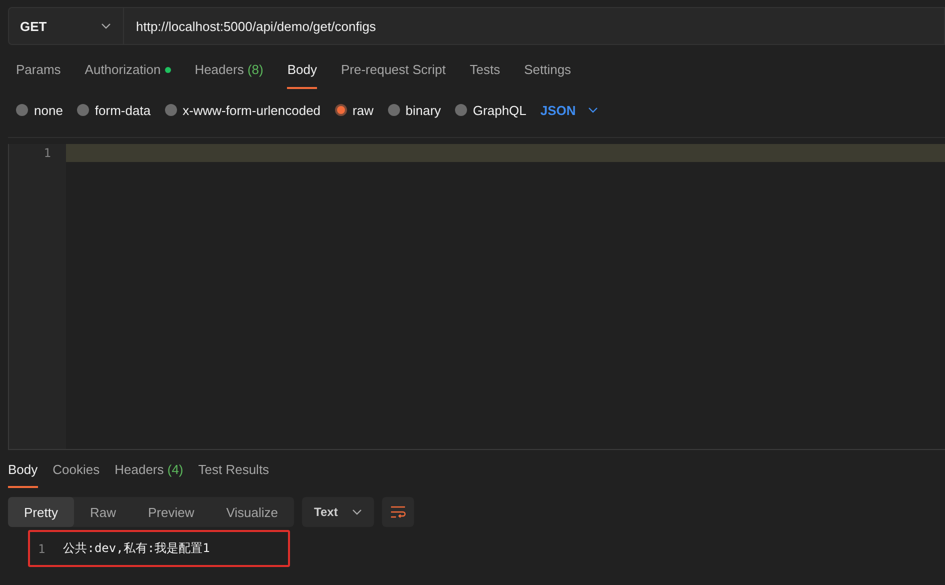 The image size is (945, 585). I want to click on request-tab: Pre-request Script, so click(393, 75).